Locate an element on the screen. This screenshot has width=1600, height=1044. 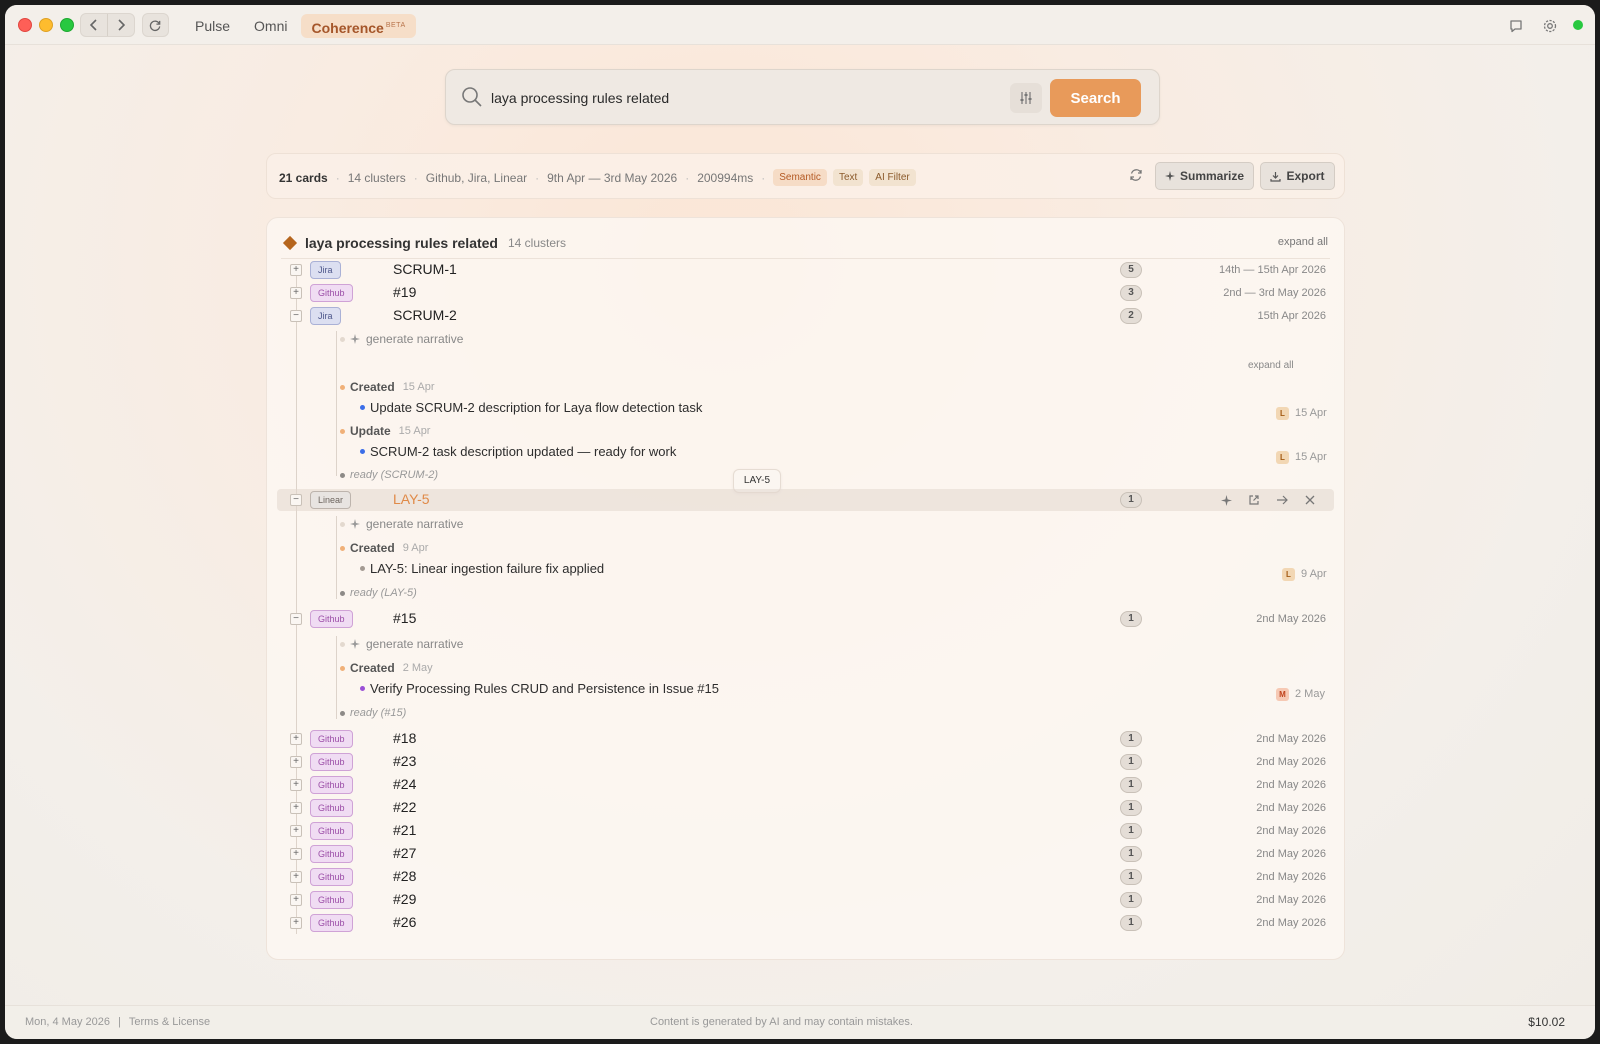
export-button: Export is located at coordinates (1297, 176).